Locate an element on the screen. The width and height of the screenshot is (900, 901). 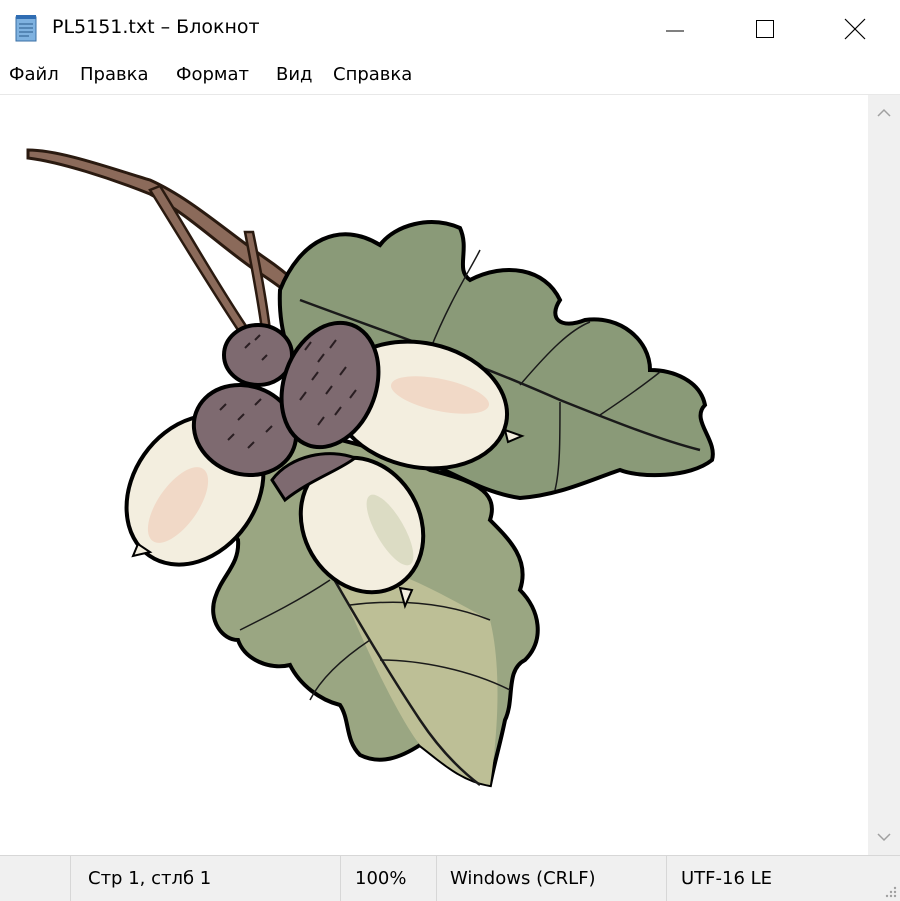
minimize-icon is located at coordinates (675, 31).